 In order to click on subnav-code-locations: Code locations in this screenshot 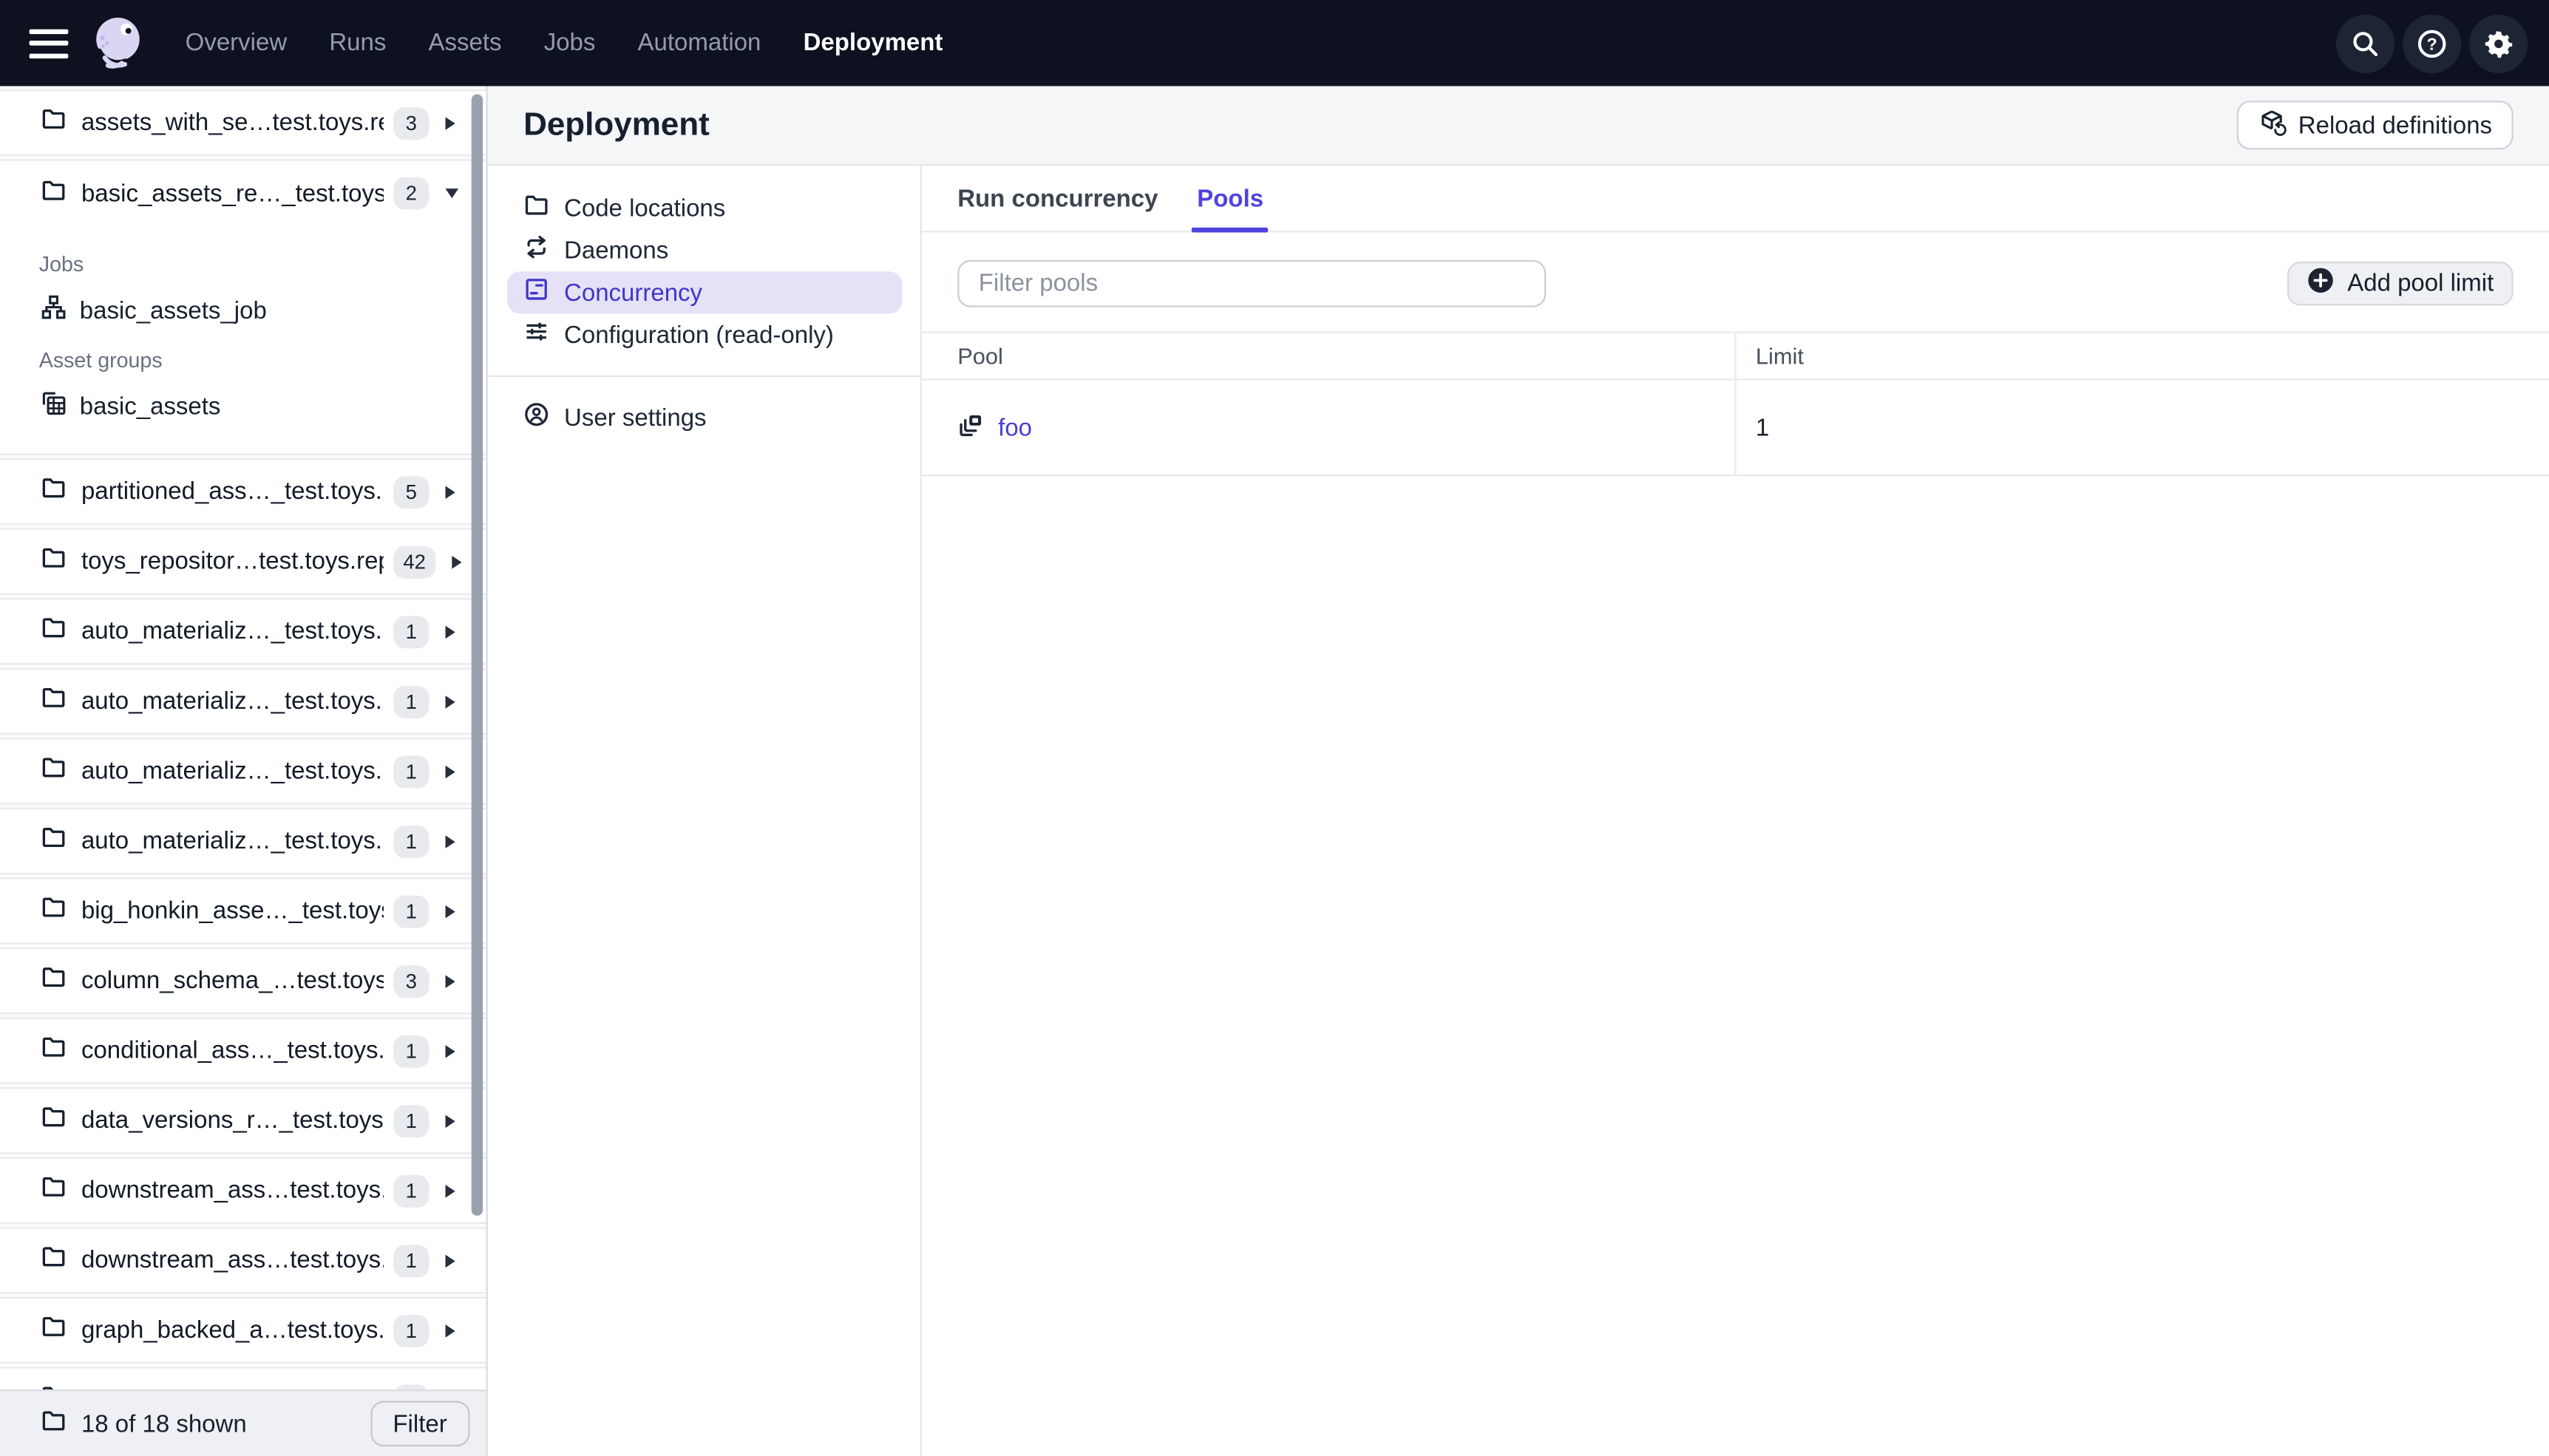, I will do `click(704, 208)`.